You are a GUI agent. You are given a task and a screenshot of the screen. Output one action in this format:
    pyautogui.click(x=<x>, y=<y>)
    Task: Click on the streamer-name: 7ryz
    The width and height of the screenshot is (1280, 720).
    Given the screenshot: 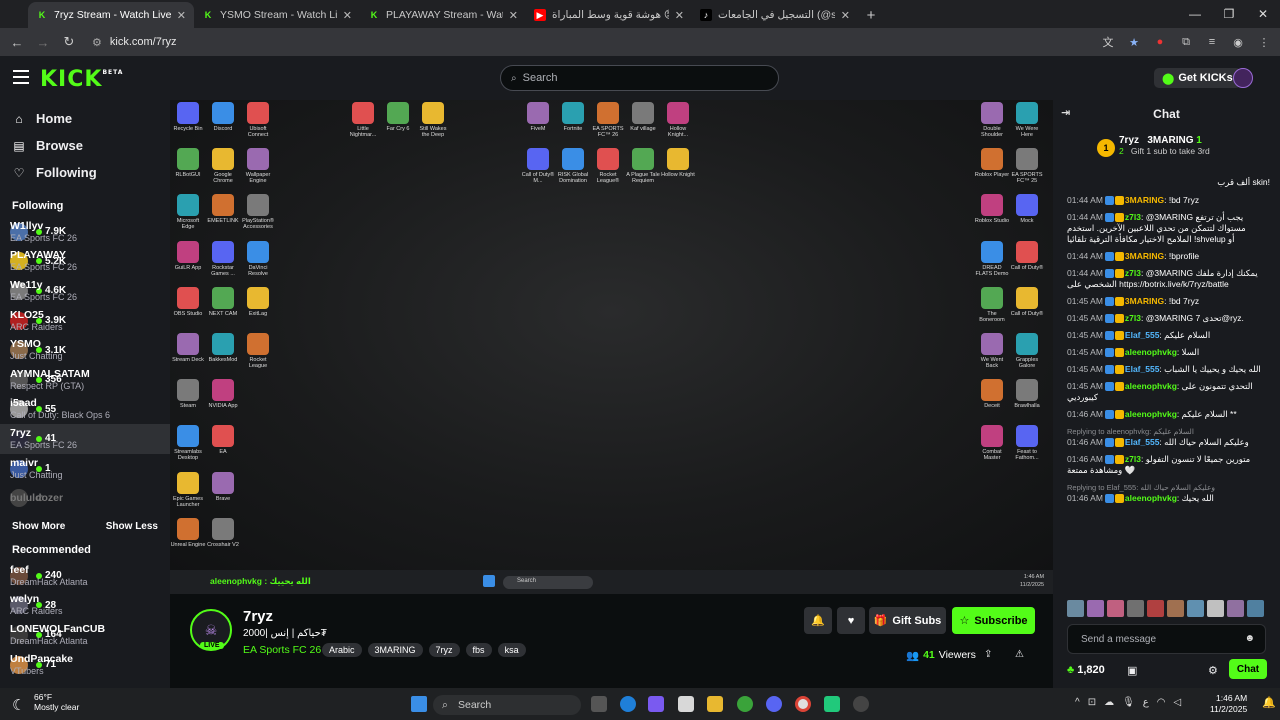 What is the action you would take?
    pyautogui.click(x=258, y=616)
    